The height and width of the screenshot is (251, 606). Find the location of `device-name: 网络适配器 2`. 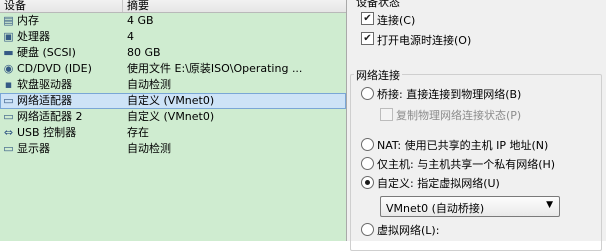

device-name: 网络适配器 2 is located at coordinates (50, 116).